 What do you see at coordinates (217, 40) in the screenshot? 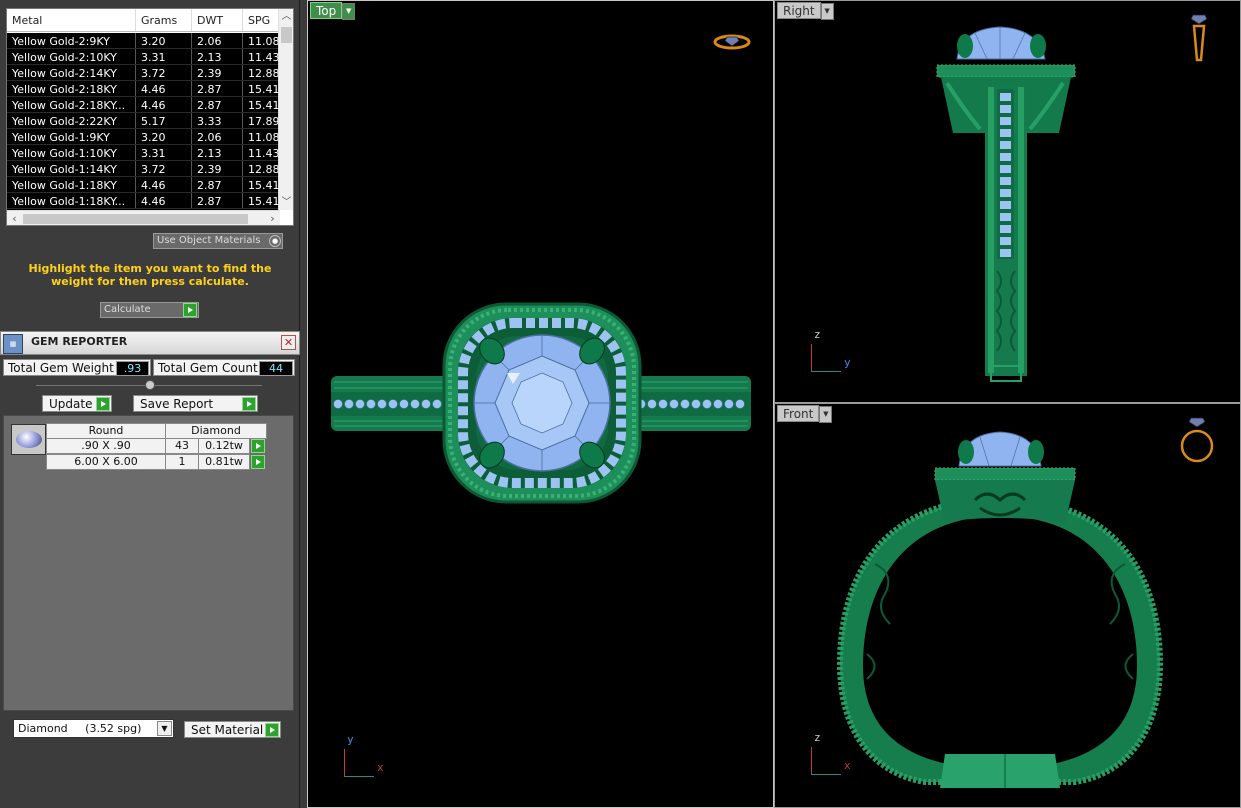
I see `table-cell: 2.06` at bounding box center [217, 40].